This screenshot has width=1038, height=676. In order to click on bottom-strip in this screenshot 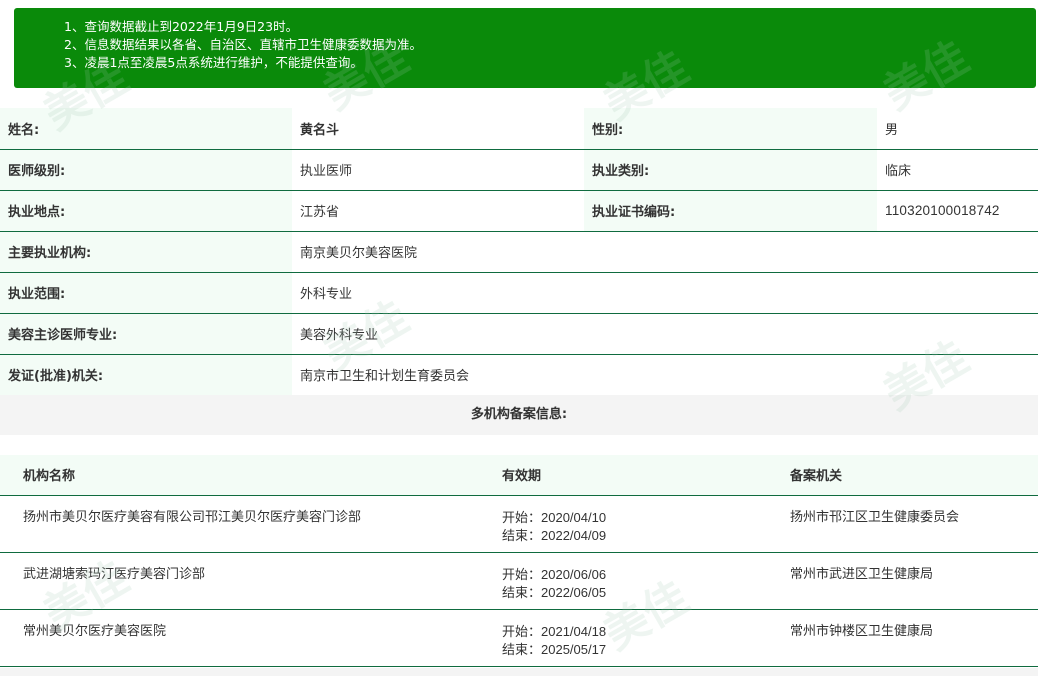, I will do `click(519, 672)`.